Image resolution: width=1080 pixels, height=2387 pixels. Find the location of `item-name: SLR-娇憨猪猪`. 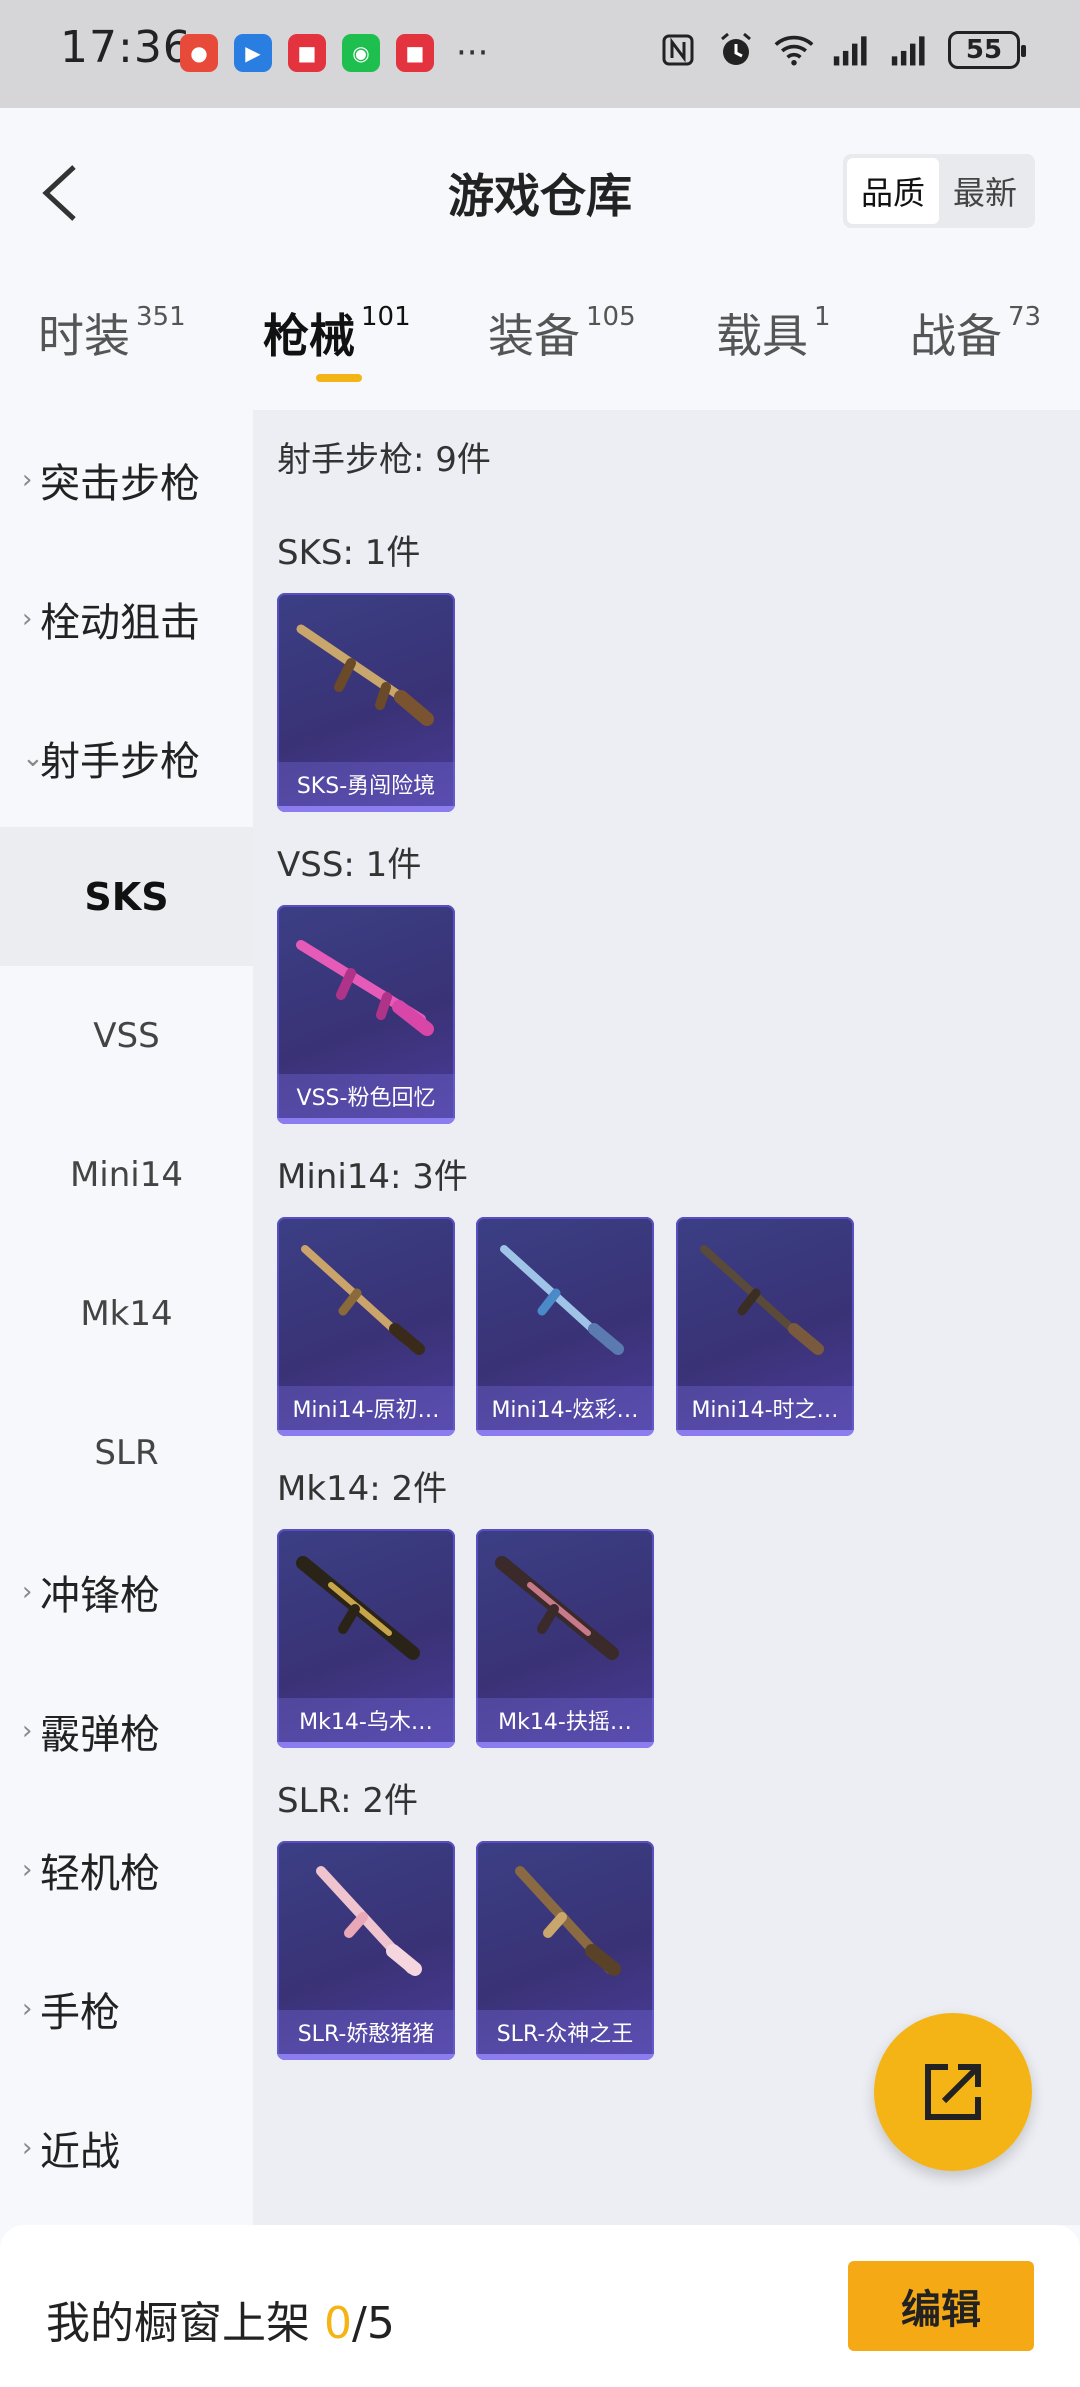

item-name: SLR-娇憨猪猪 is located at coordinates (366, 2032).